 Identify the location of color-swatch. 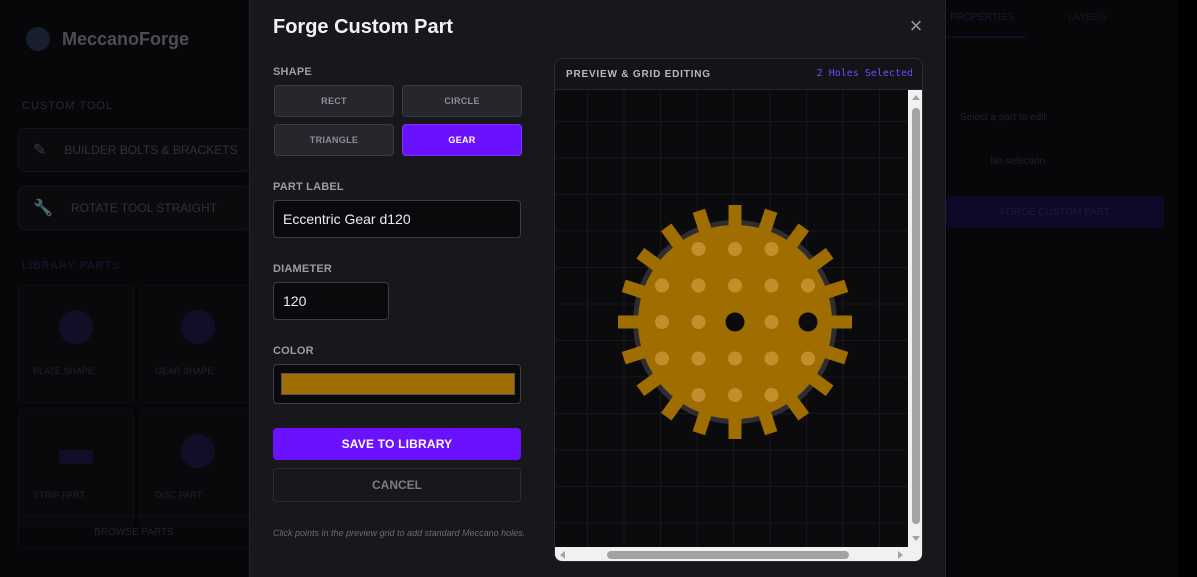
(398, 384).